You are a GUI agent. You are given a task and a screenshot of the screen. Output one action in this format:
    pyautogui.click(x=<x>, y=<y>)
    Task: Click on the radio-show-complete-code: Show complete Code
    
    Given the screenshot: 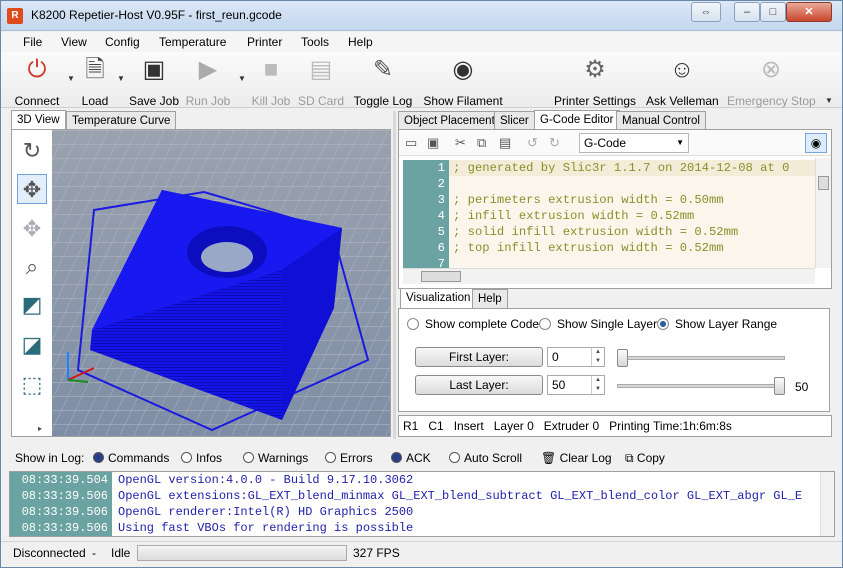 What is the action you would take?
    pyautogui.click(x=473, y=324)
    